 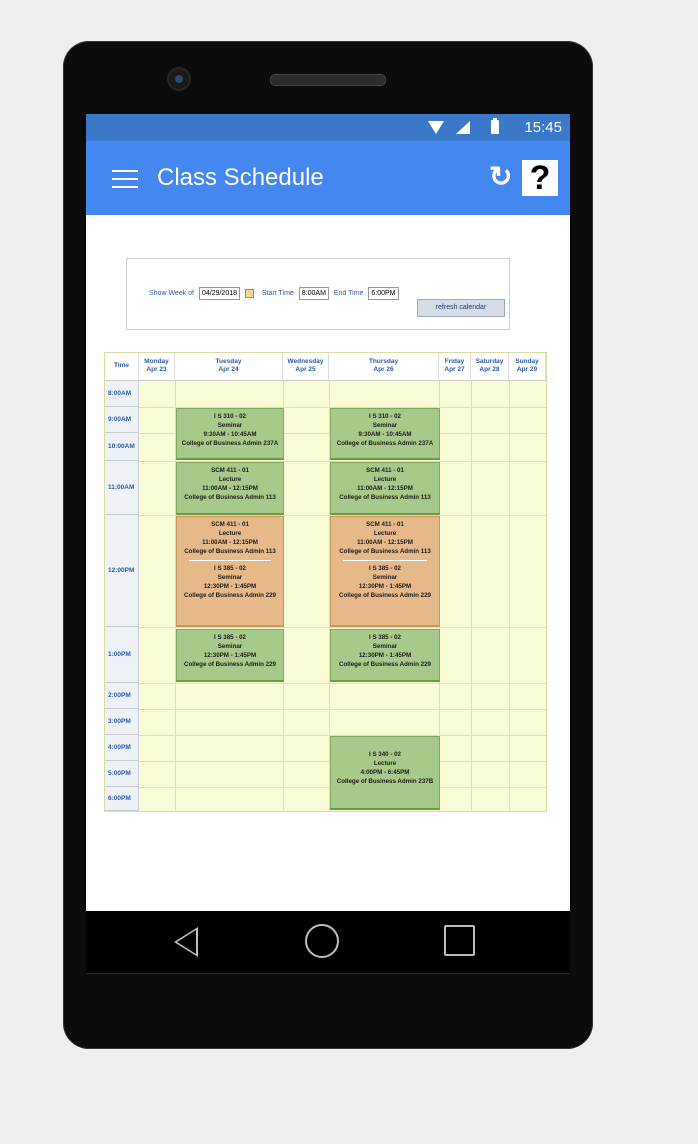 I want to click on recent-apps-icon, so click(x=459, y=940).